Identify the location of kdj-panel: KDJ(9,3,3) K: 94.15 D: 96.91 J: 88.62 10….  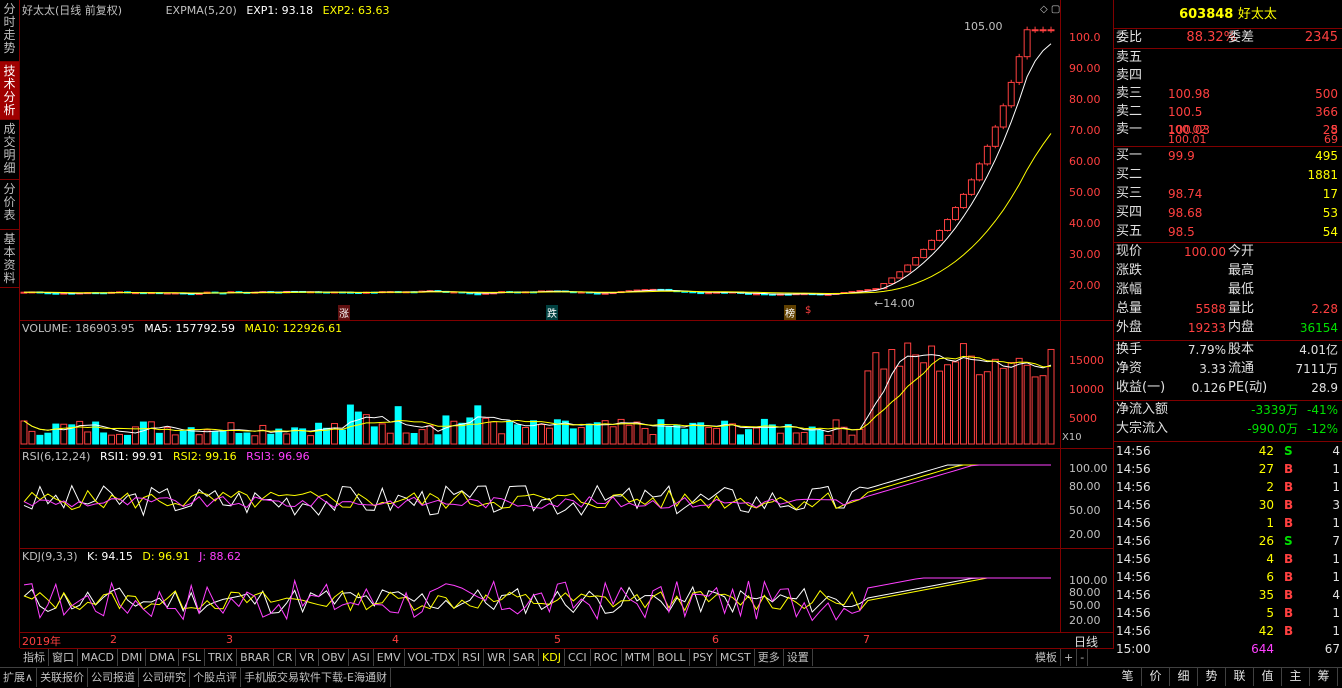
(566, 590).